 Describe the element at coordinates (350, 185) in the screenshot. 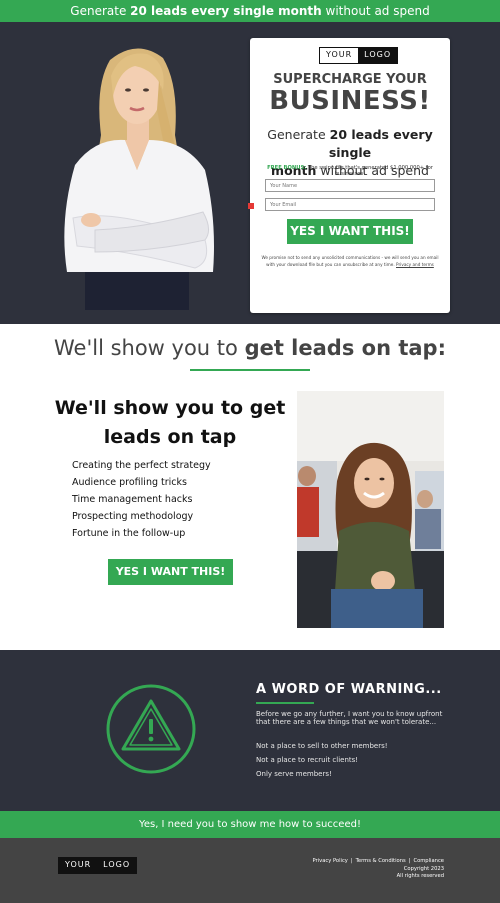

I see `name-field` at that location.